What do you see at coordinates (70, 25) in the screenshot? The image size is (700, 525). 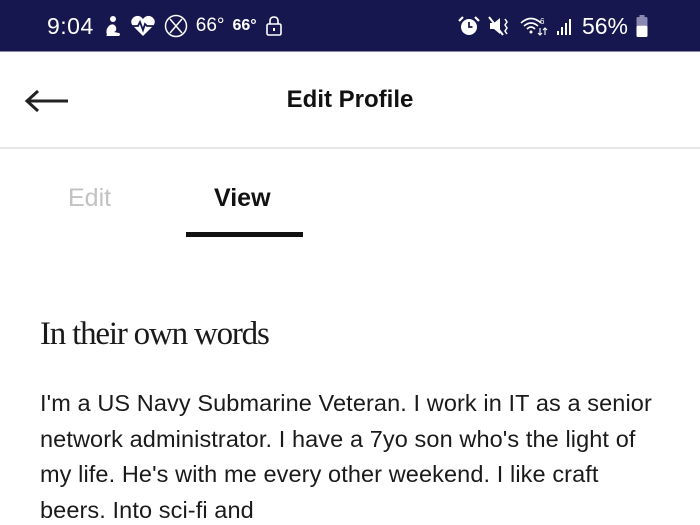 I see `status-time: 9:04` at bounding box center [70, 25].